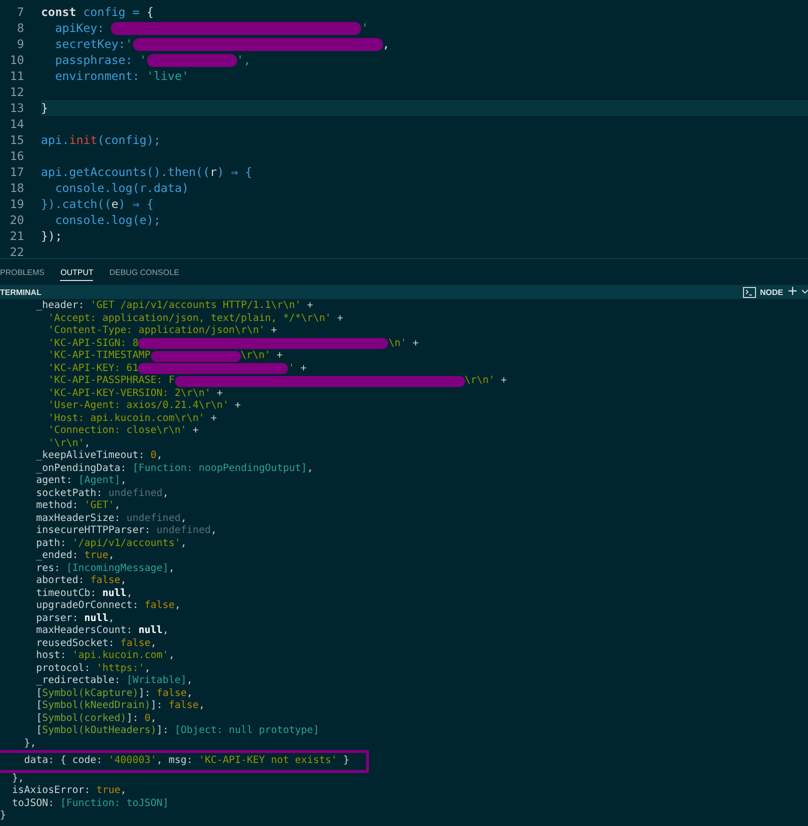 This screenshot has height=826, width=808. Describe the element at coordinates (114, 594) in the screenshot. I see `output-token: null` at that location.